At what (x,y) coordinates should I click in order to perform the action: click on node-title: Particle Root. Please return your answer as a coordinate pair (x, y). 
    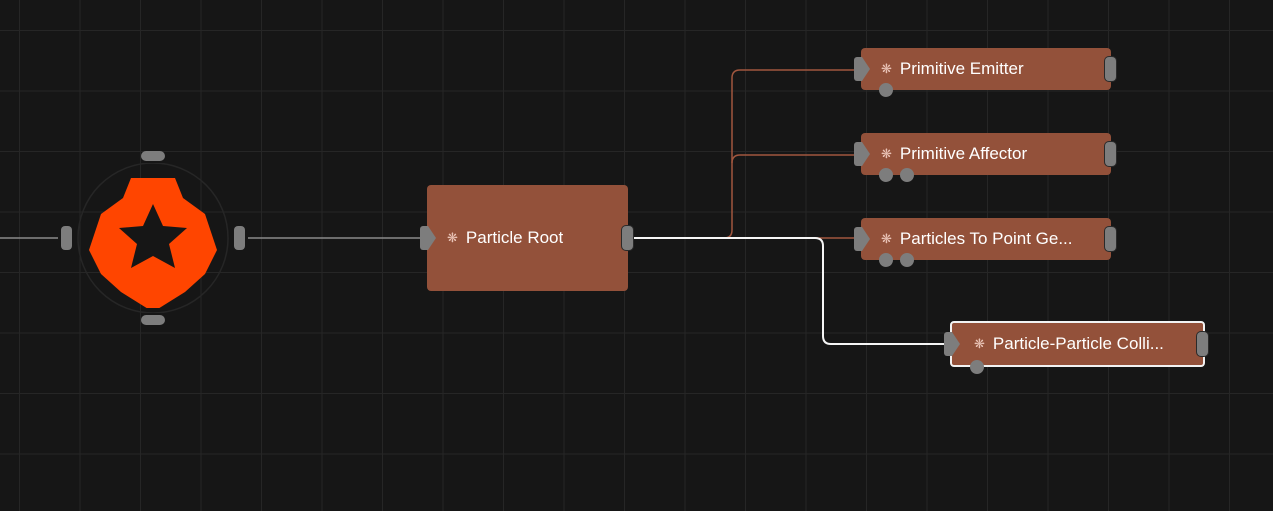
    Looking at the image, I should click on (514, 237).